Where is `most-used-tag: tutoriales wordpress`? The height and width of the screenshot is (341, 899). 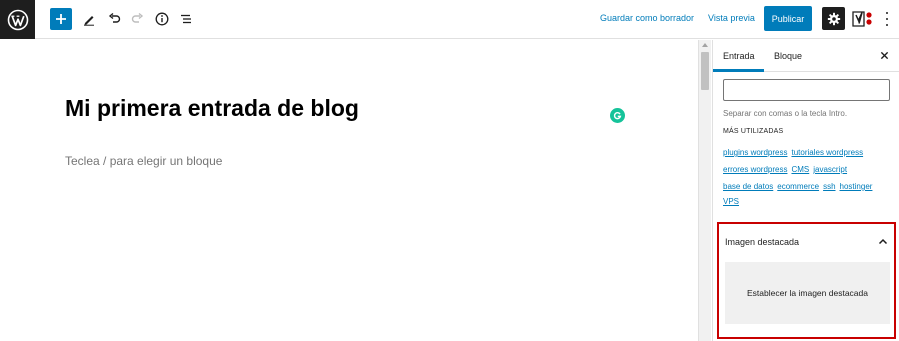
most-used-tag: tutoriales wordpress is located at coordinates (827, 152).